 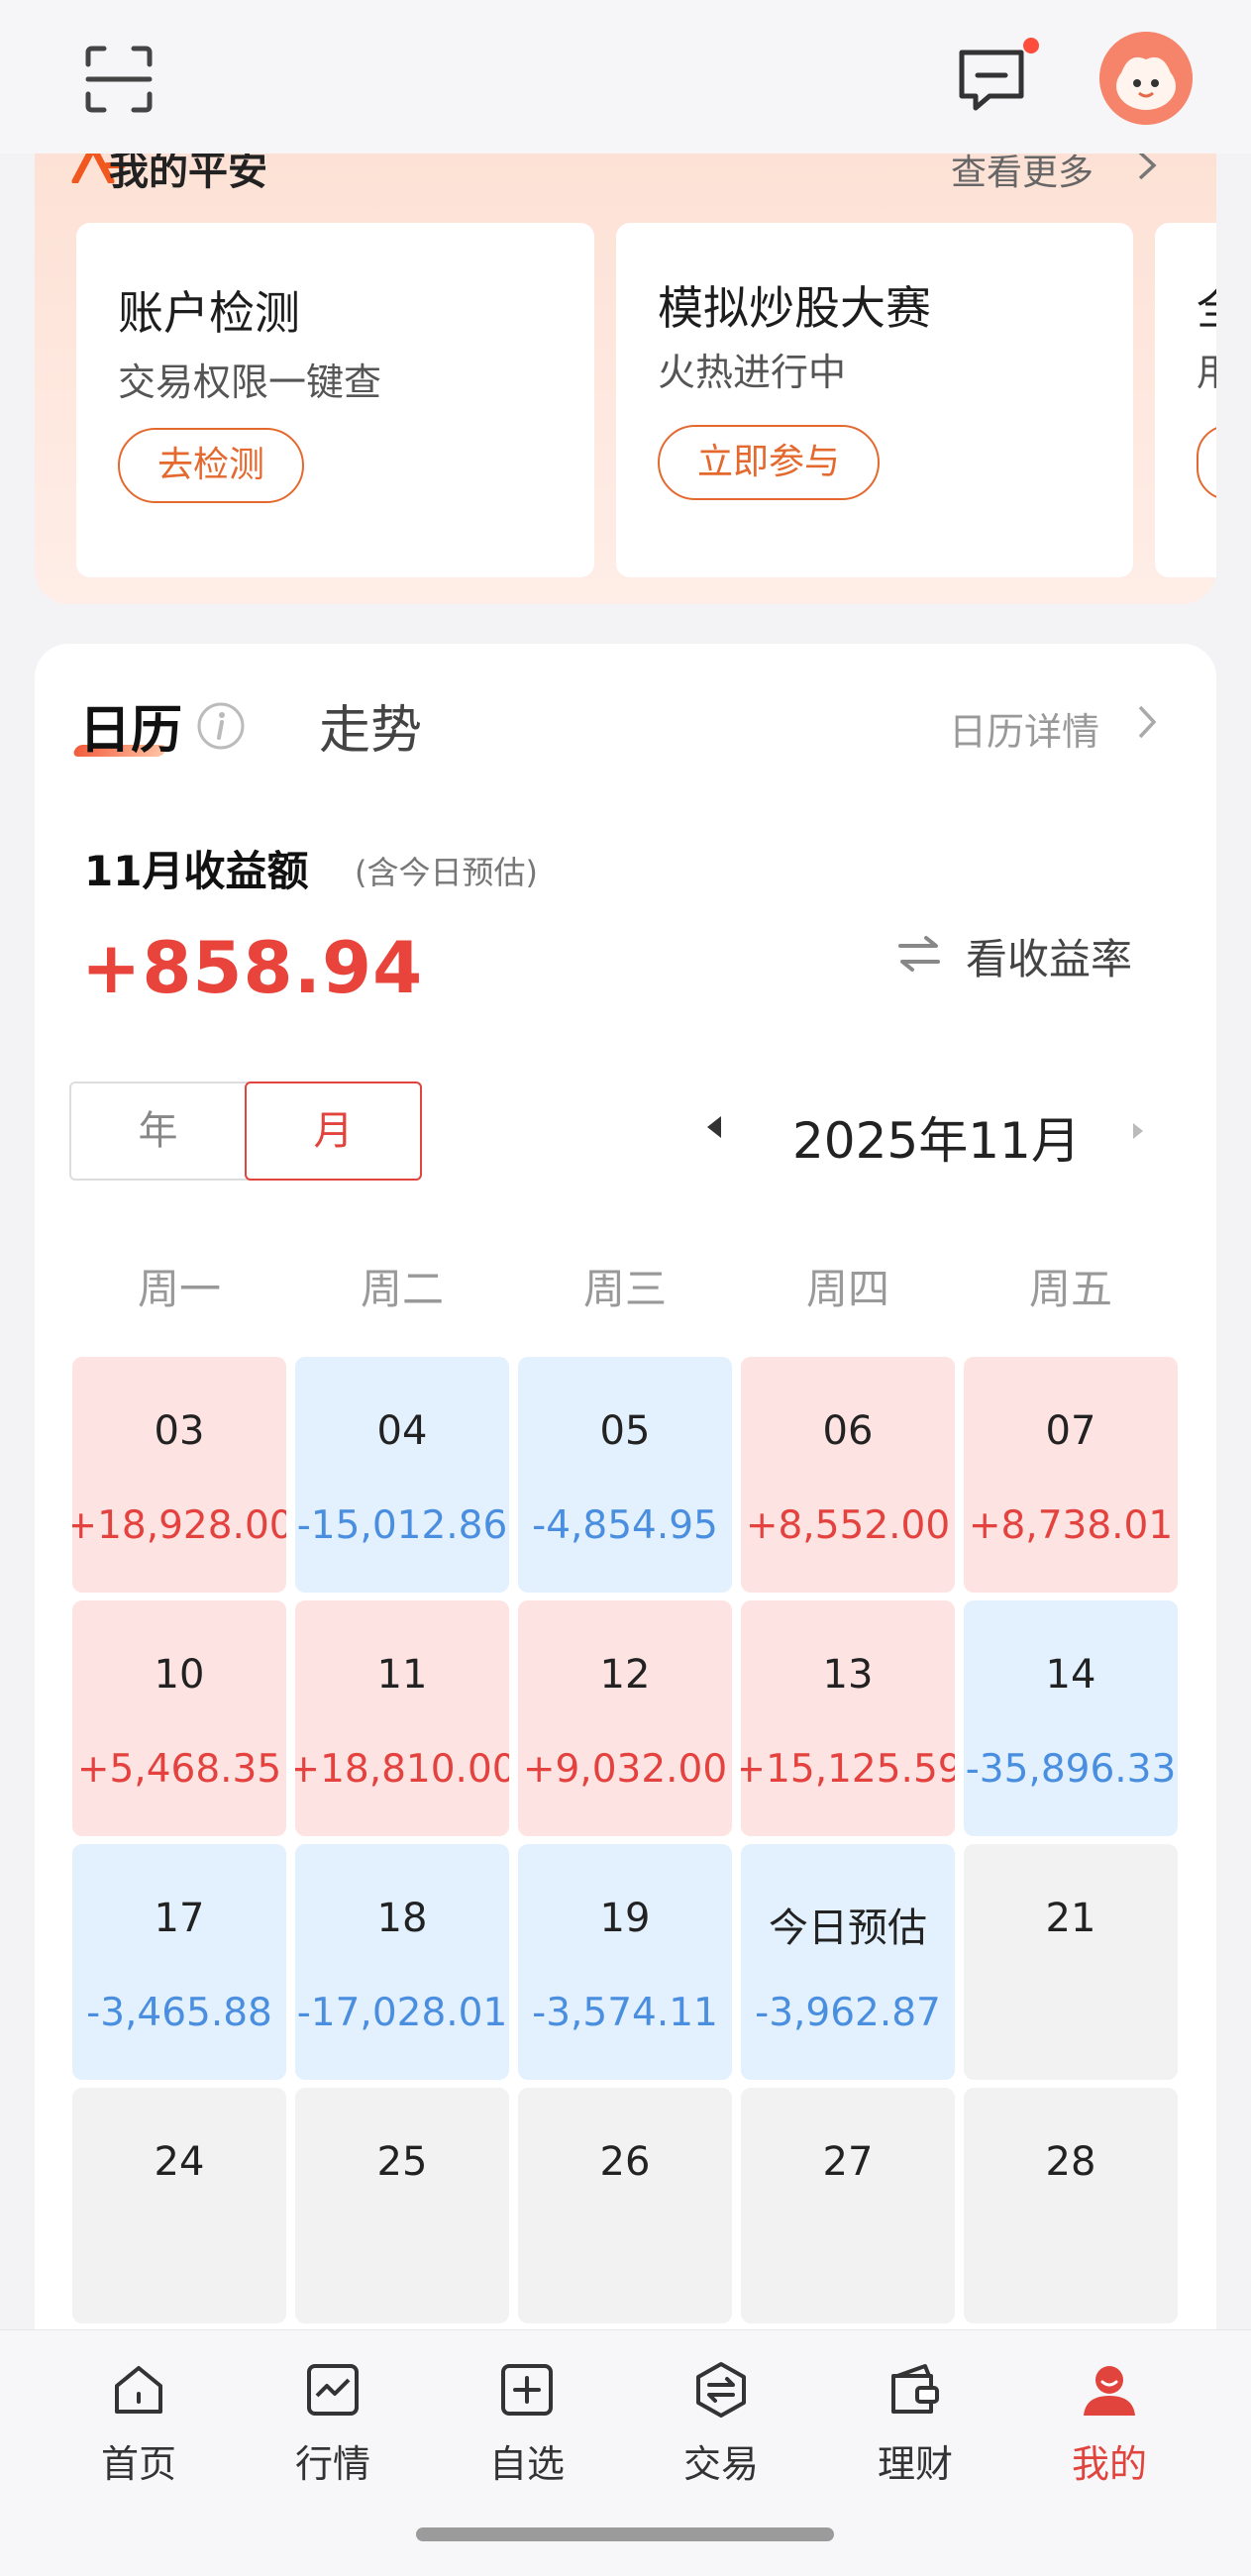 I want to click on nav-label: 行情, so click(x=332, y=2464).